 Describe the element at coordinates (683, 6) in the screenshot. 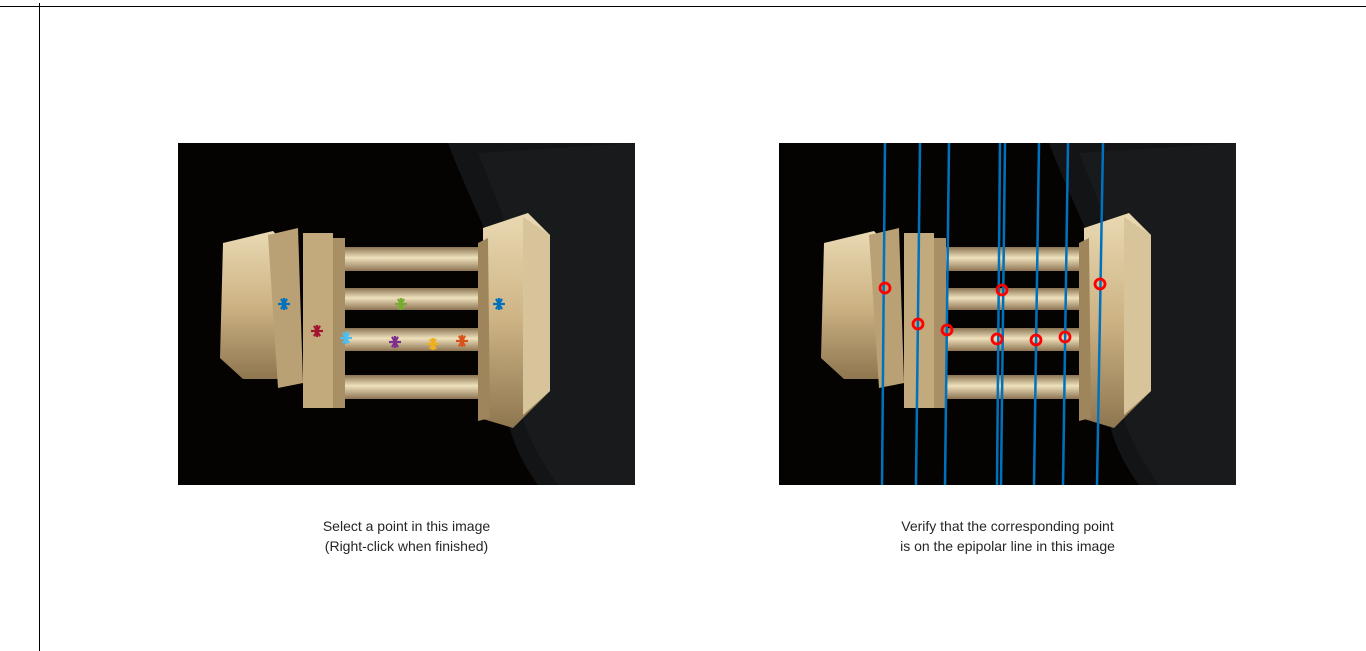

I see `figure-top-border` at that location.